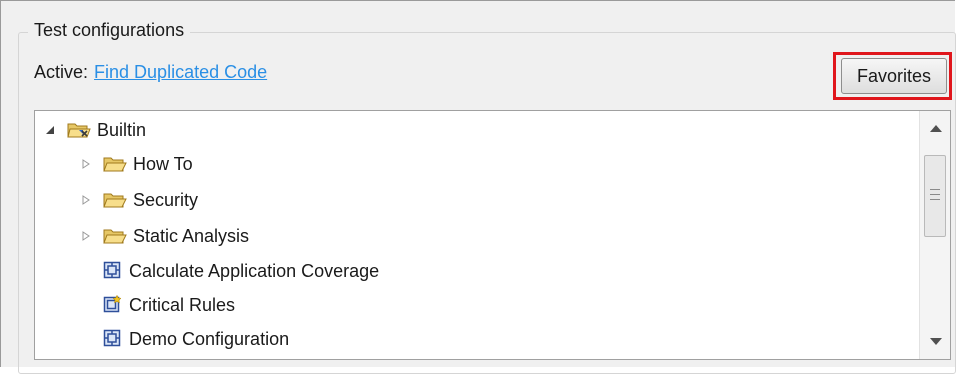 This screenshot has height=374, width=956. Describe the element at coordinates (894, 76) in the screenshot. I see `favorites-button: Favorites` at that location.